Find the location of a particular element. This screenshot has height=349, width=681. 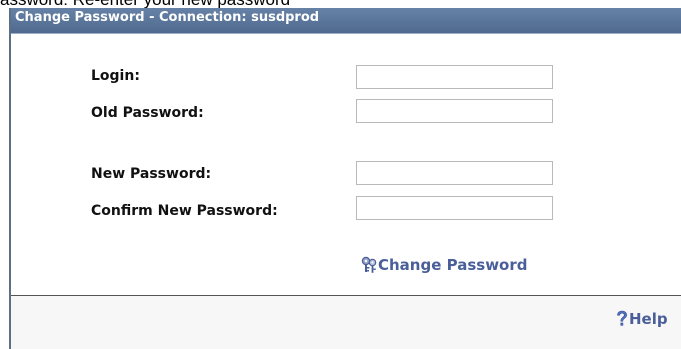

confirm-password-label: Confirm New Password: is located at coordinates (184, 211).